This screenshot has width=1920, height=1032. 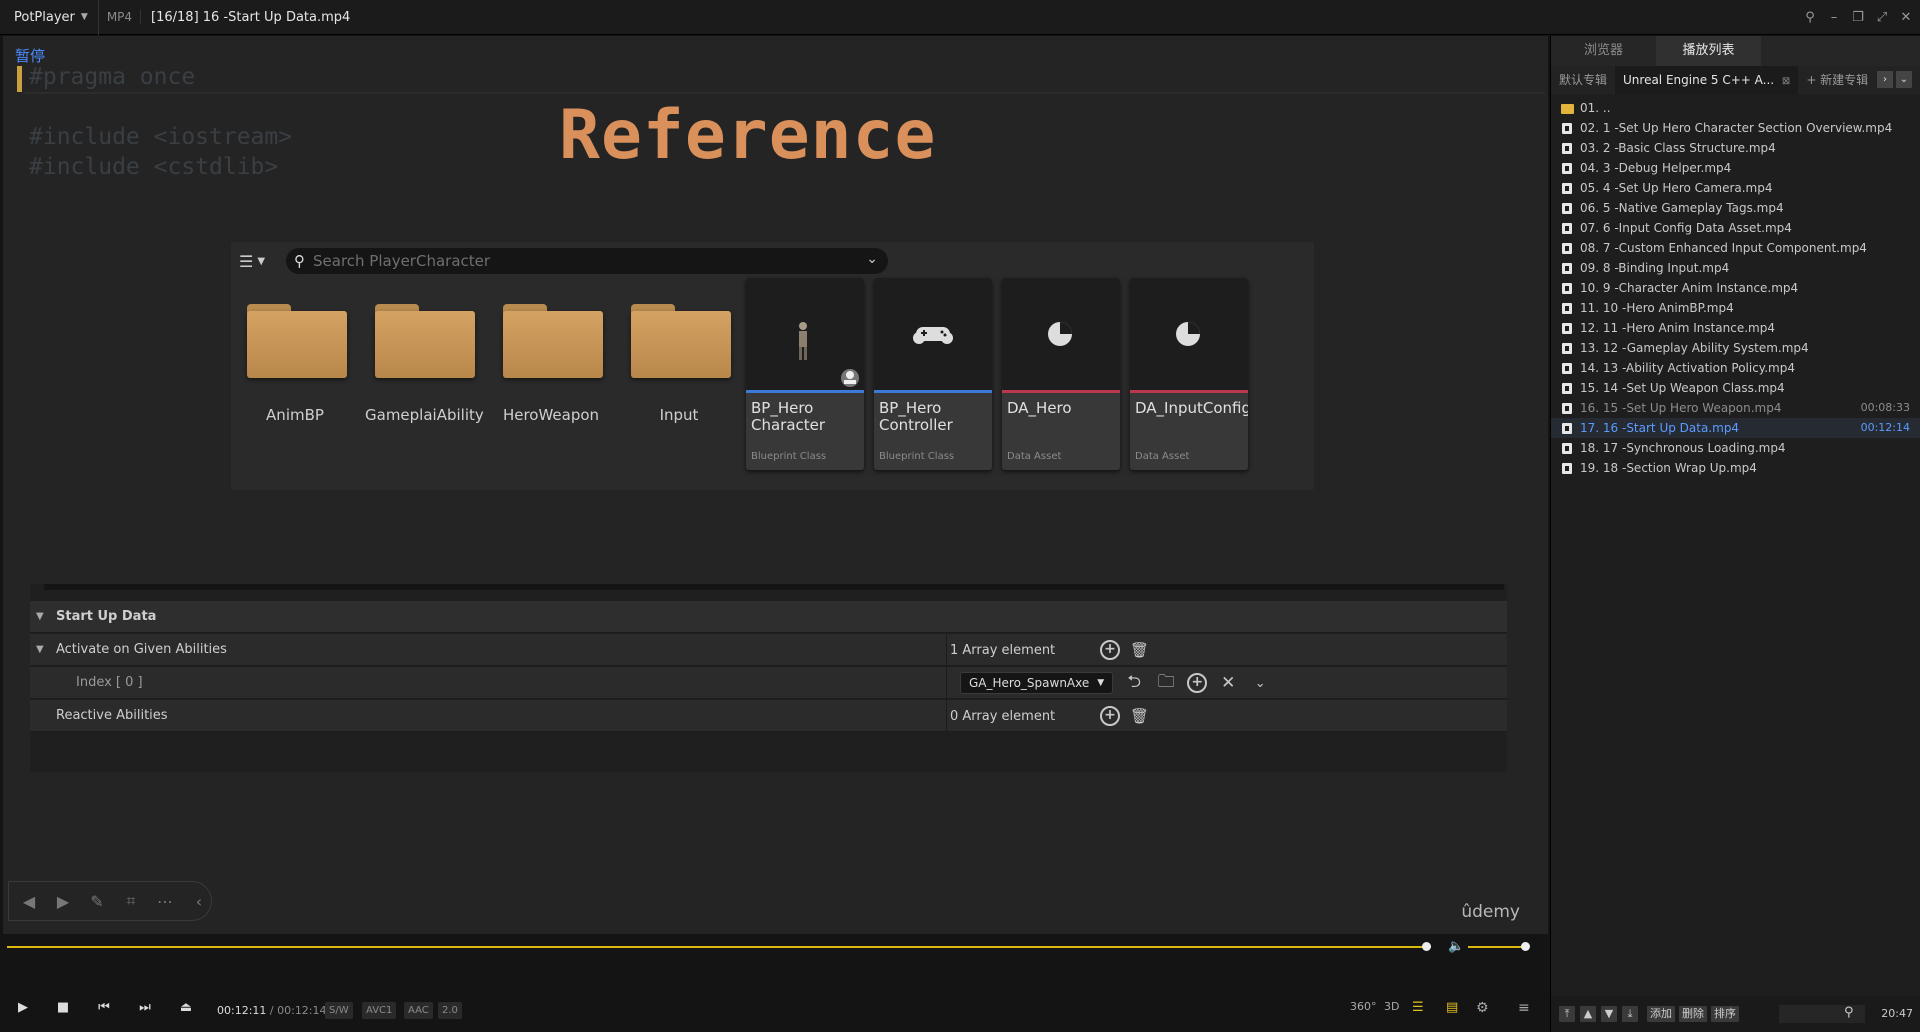 I want to click on settings-icon: ⚙, so click(x=1482, y=1008).